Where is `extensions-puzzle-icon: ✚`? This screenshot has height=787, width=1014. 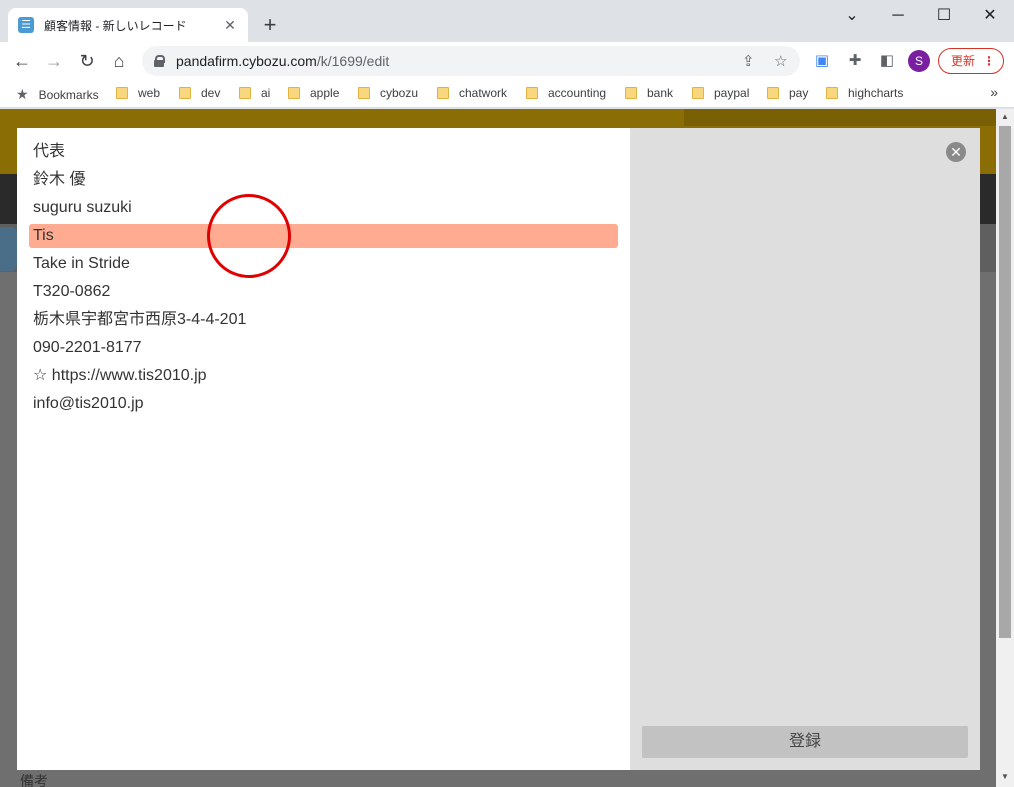 extensions-puzzle-icon: ✚ is located at coordinates (855, 60).